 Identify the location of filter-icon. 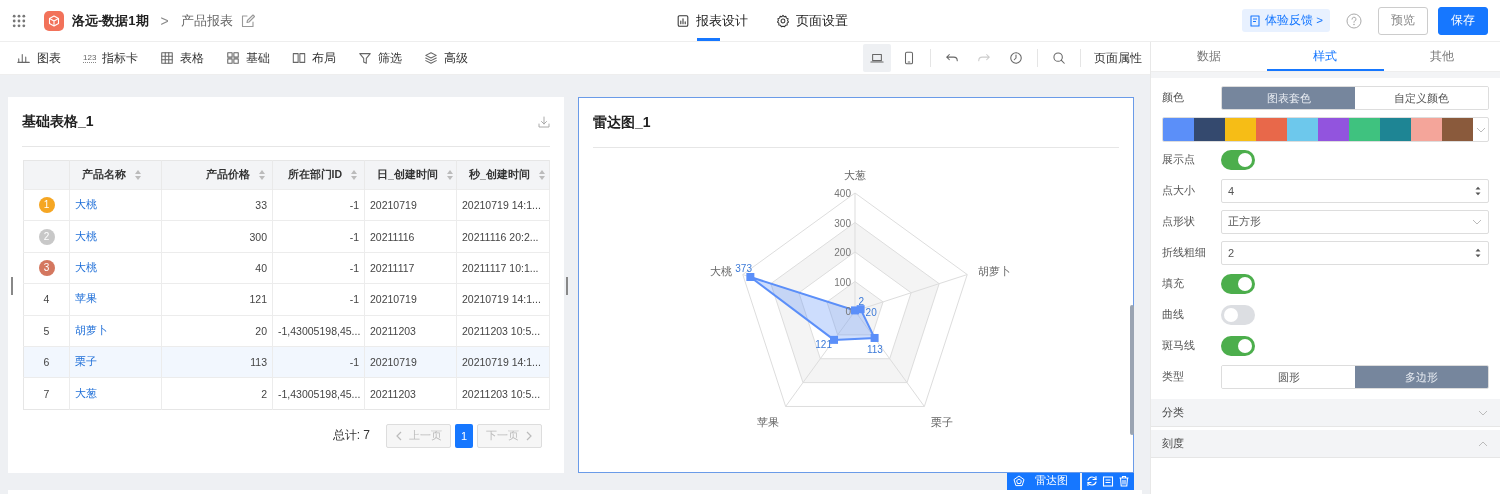
(365, 58).